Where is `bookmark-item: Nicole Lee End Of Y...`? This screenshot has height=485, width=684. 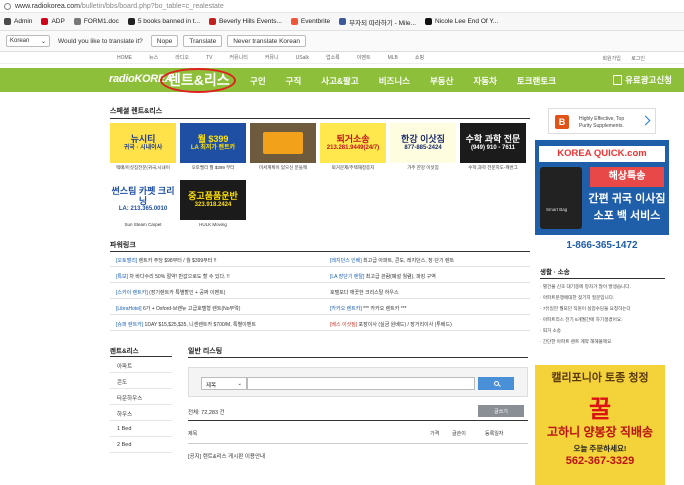
bookmark-item: Nicole Lee End Of Y... is located at coordinates (461, 21).